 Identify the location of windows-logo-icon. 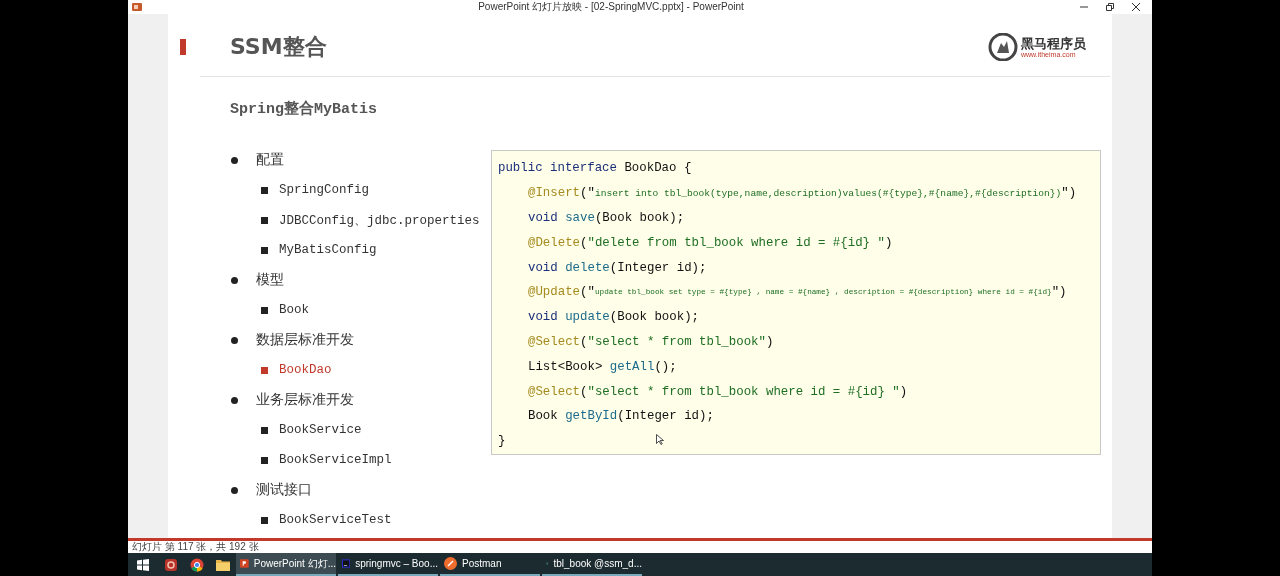
(143, 564).